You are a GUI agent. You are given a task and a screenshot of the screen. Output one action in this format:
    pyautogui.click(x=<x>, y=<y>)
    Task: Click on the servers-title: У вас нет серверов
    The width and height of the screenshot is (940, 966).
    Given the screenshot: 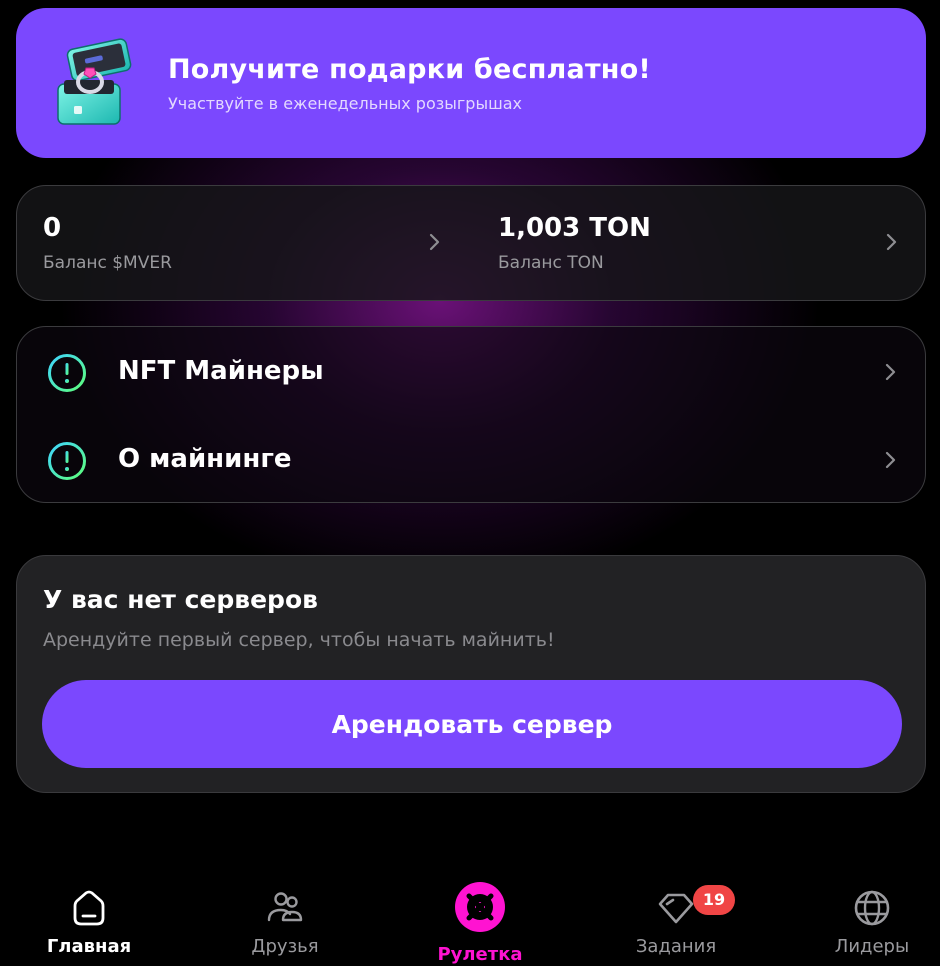 What is the action you would take?
    pyautogui.click(x=180, y=599)
    